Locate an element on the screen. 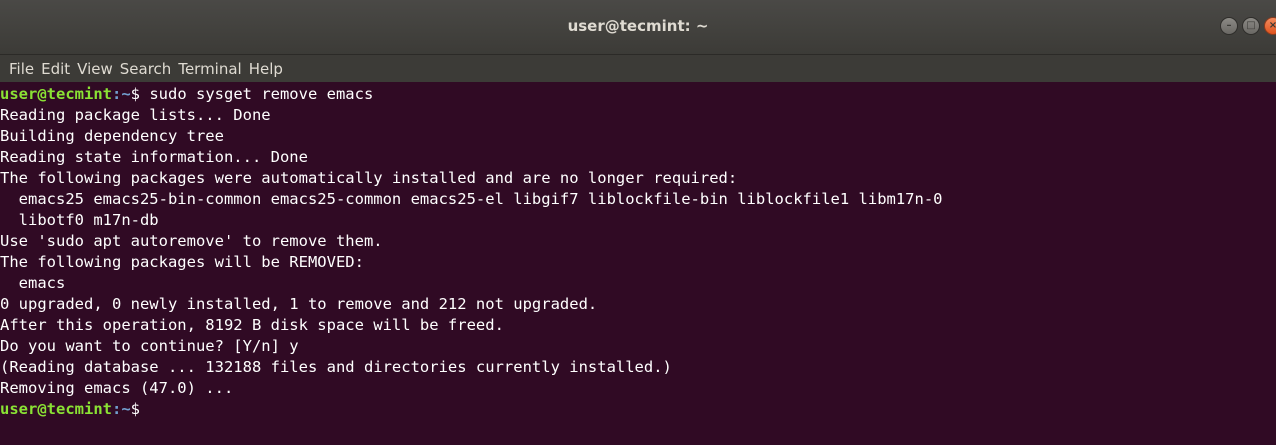 Image resolution: width=1276 pixels, height=445 pixels. output-line: Do you want to continue? [Y/n] y is located at coordinates (149, 346).